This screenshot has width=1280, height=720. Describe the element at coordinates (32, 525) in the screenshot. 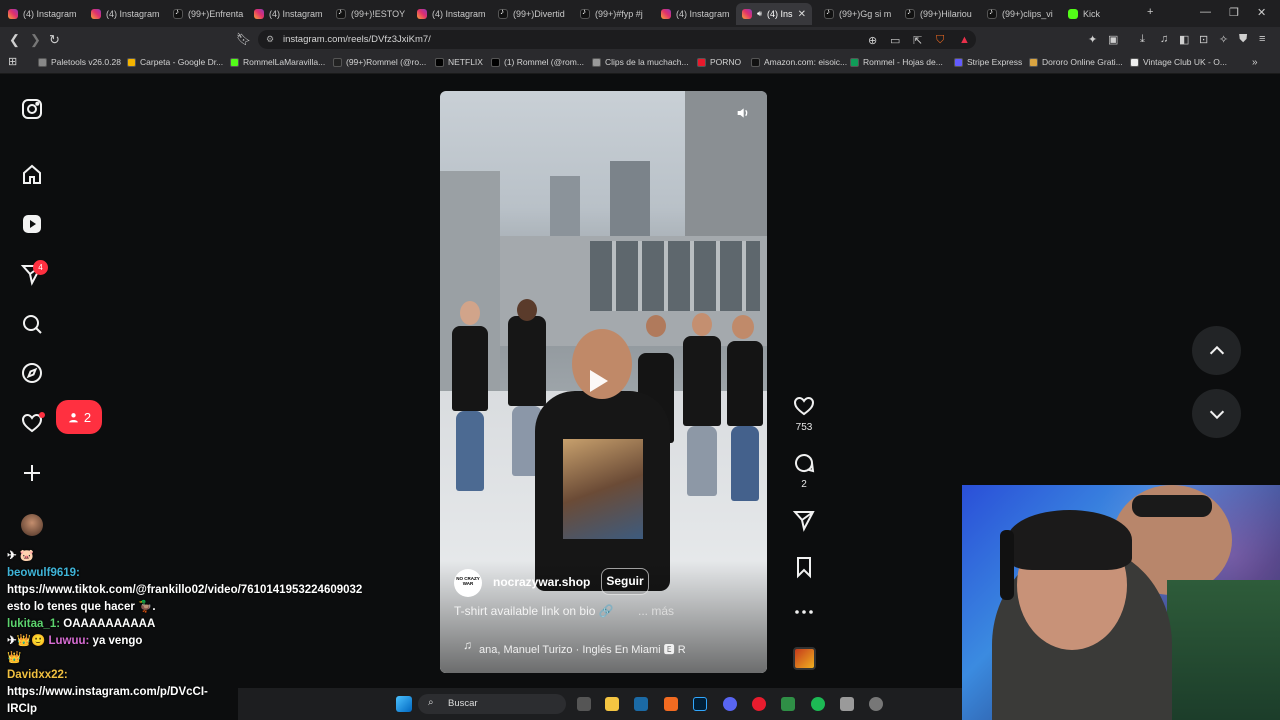

I see `profile-avatar` at that location.